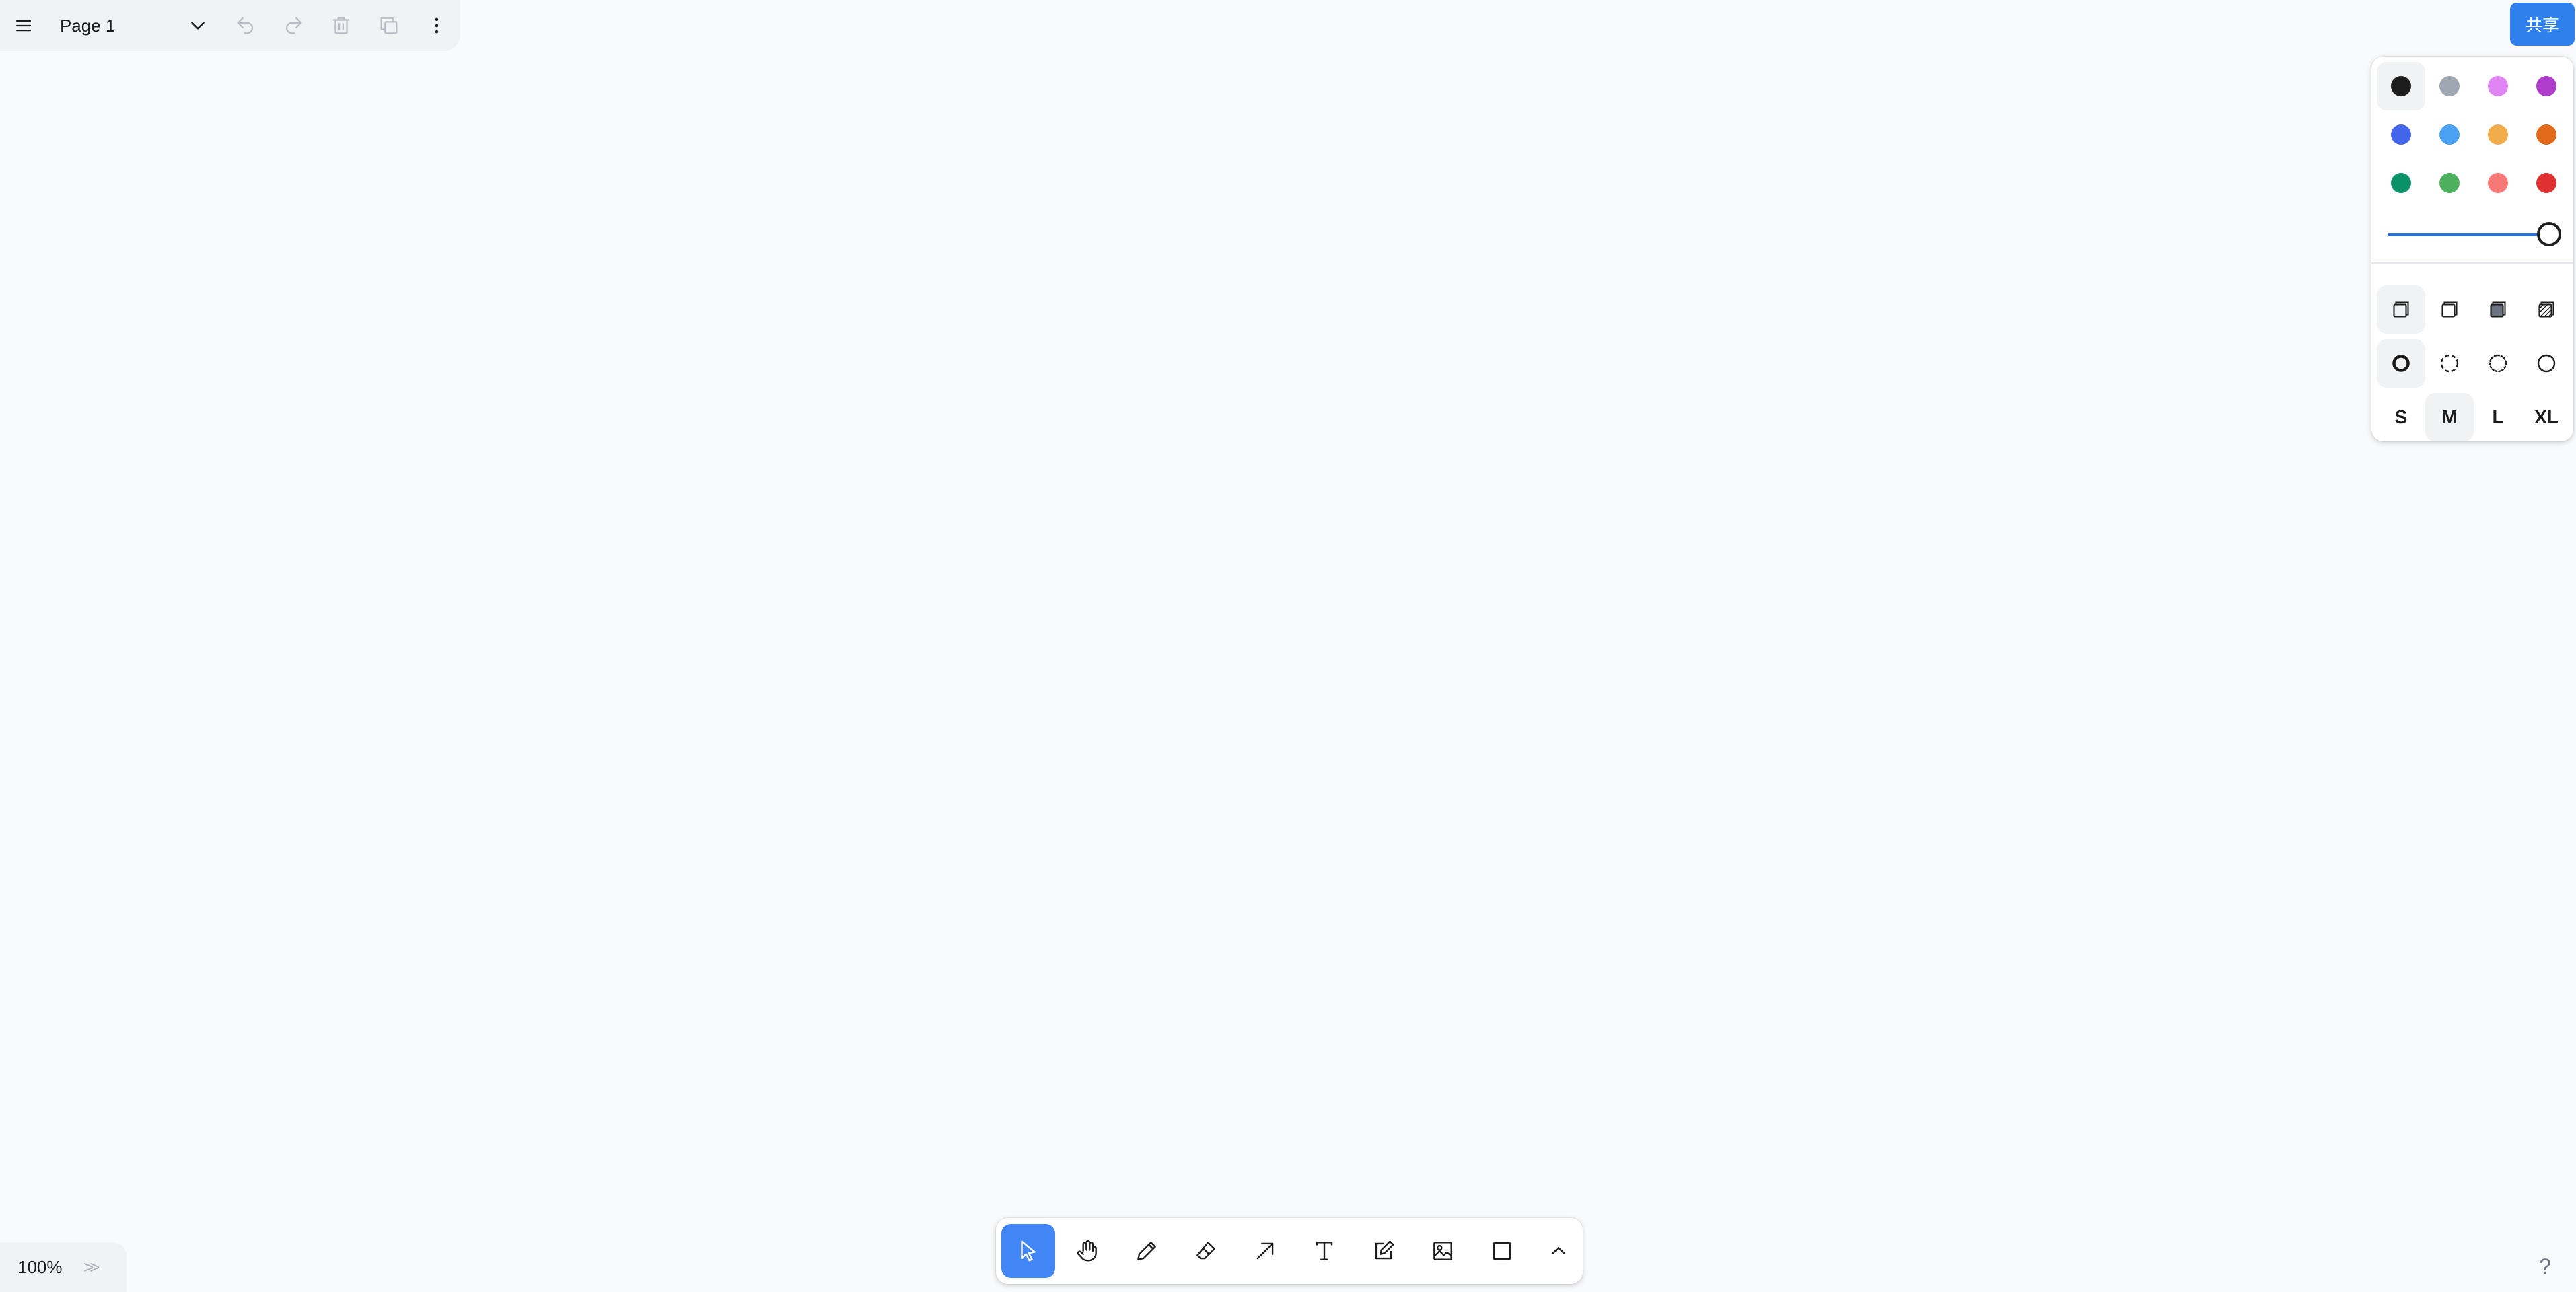 Image resolution: width=2576 pixels, height=1292 pixels. Describe the element at coordinates (1147, 1251) in the screenshot. I see `draw-icon` at that location.